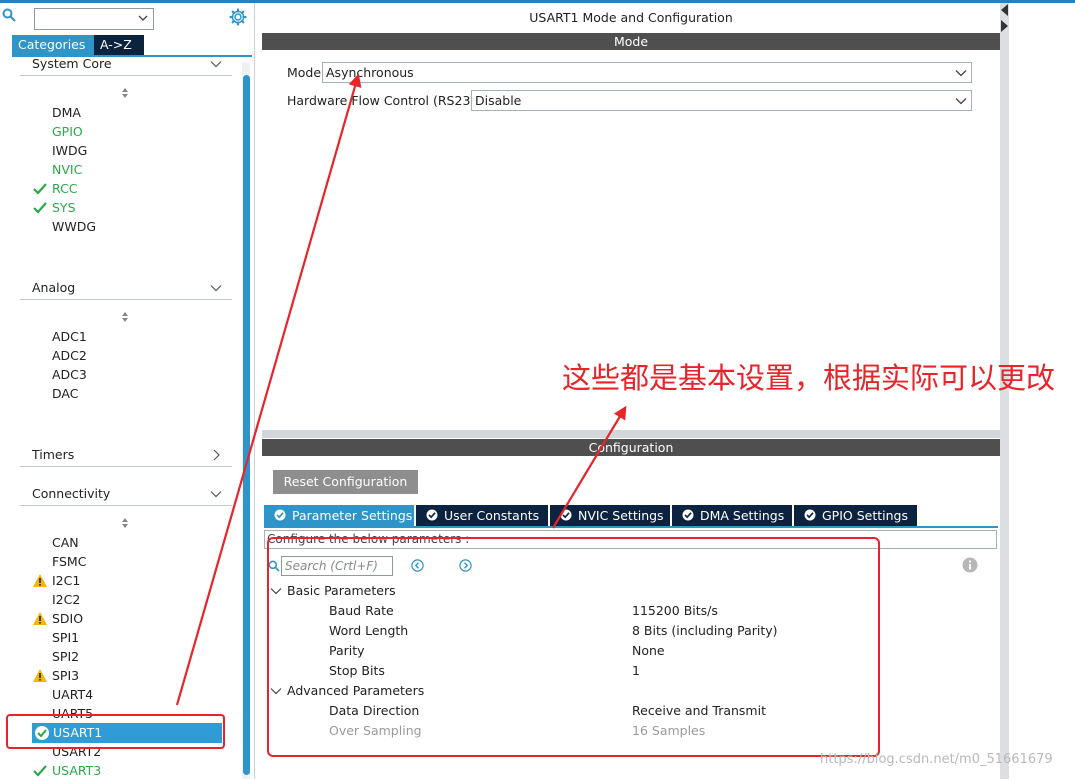 This screenshot has width=1075, height=780. Describe the element at coordinates (216, 455) in the screenshot. I see `chevron-right-icon` at that location.